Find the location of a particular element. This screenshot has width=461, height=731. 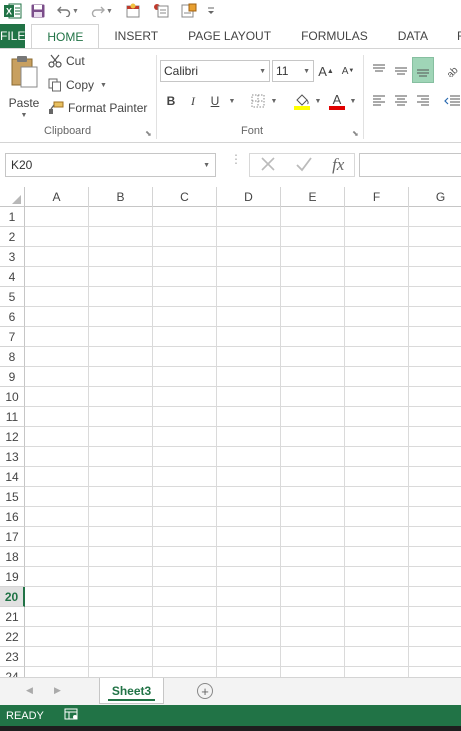

undo-icon: ▼ is located at coordinates (68, 11).